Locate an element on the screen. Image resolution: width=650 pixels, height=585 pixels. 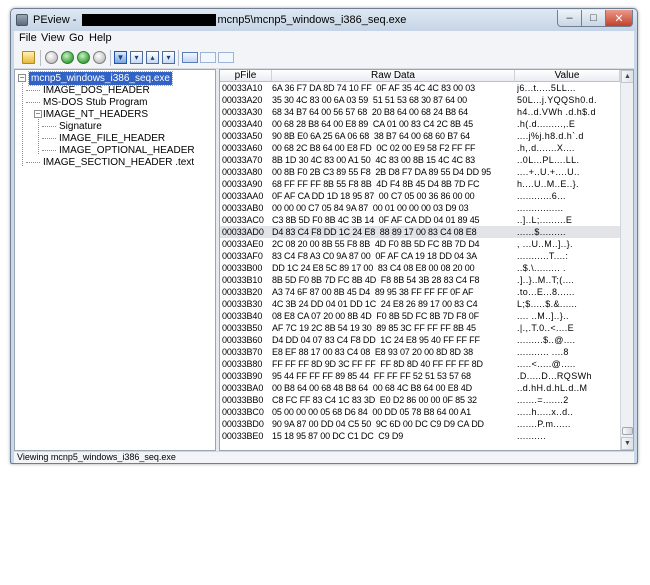
up-icon is located at coordinates (83, 57).